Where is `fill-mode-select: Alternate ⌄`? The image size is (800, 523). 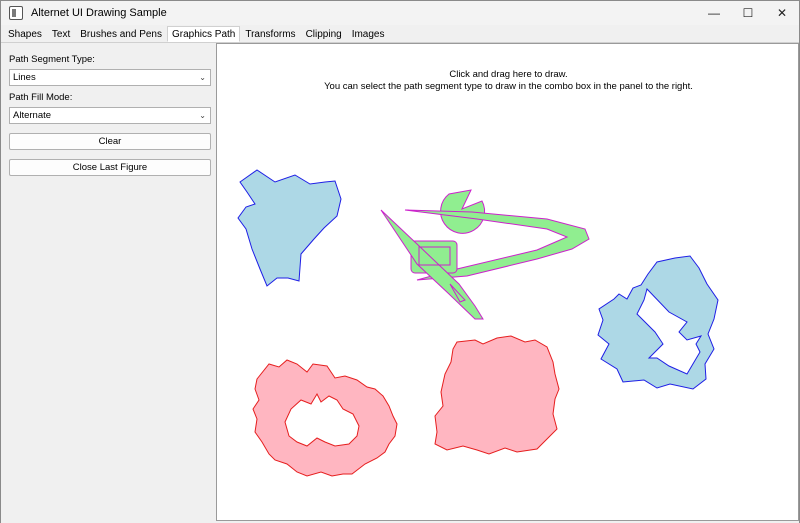 fill-mode-select: Alternate ⌄ is located at coordinates (110, 115).